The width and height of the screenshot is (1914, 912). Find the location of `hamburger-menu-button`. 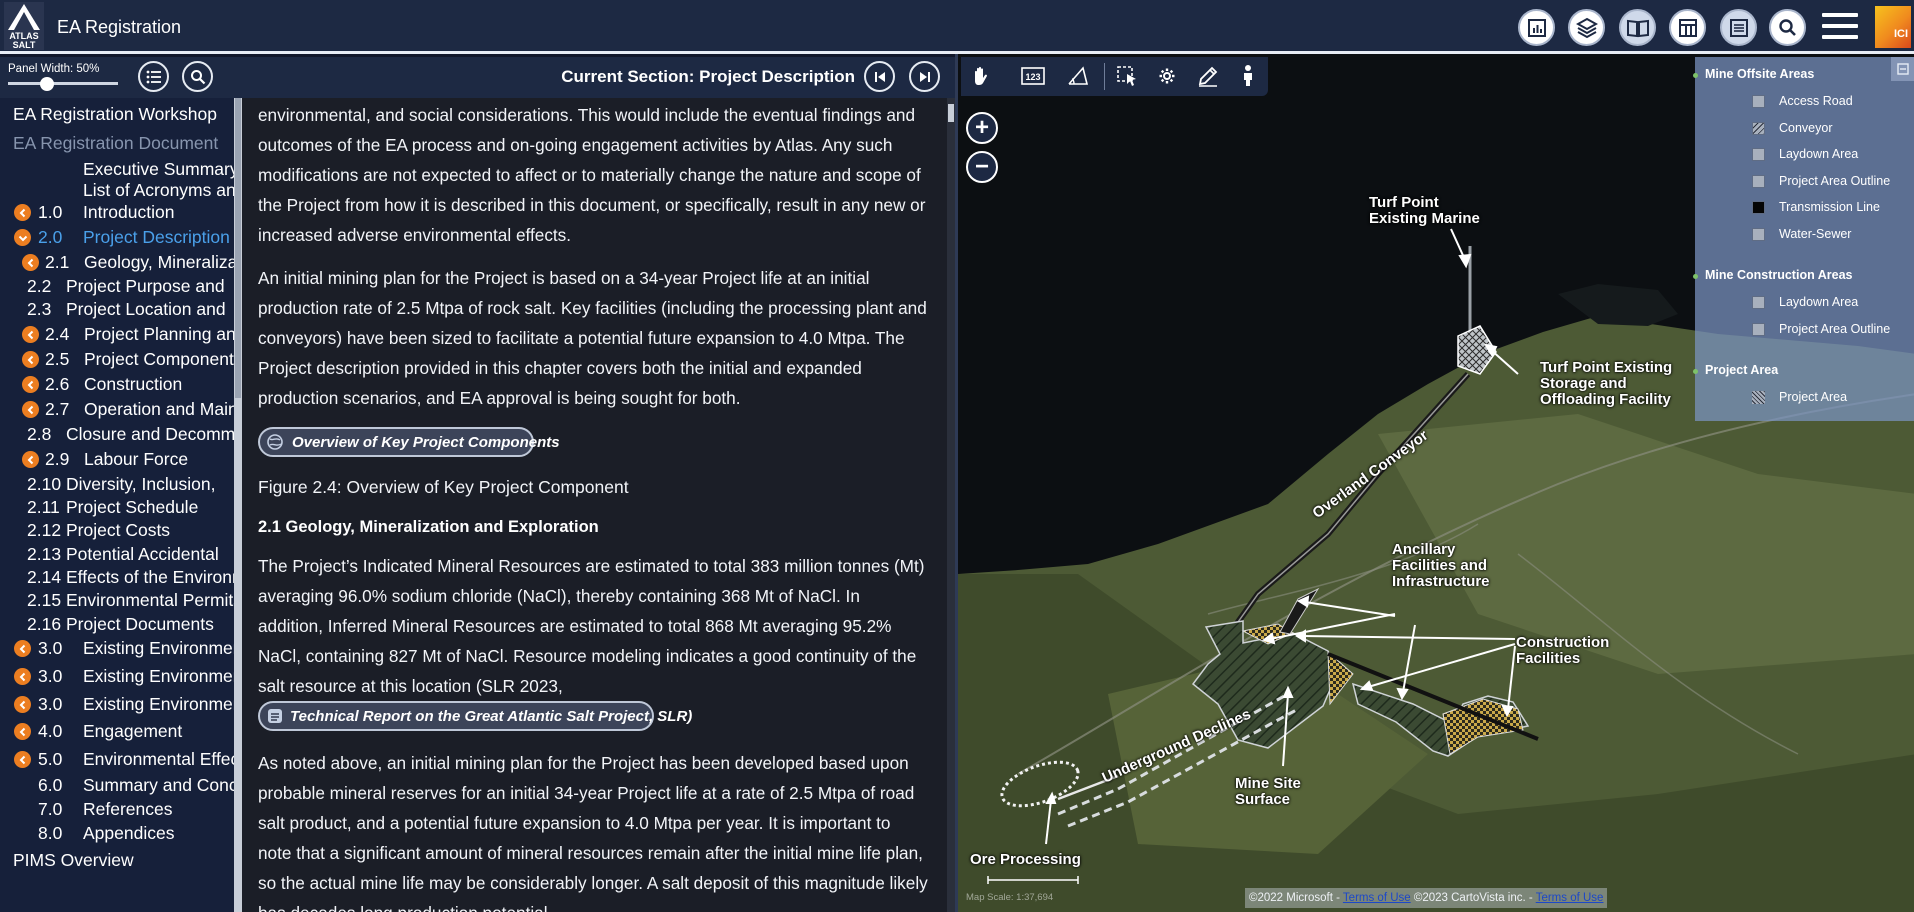

hamburger-menu-button is located at coordinates (1840, 27).